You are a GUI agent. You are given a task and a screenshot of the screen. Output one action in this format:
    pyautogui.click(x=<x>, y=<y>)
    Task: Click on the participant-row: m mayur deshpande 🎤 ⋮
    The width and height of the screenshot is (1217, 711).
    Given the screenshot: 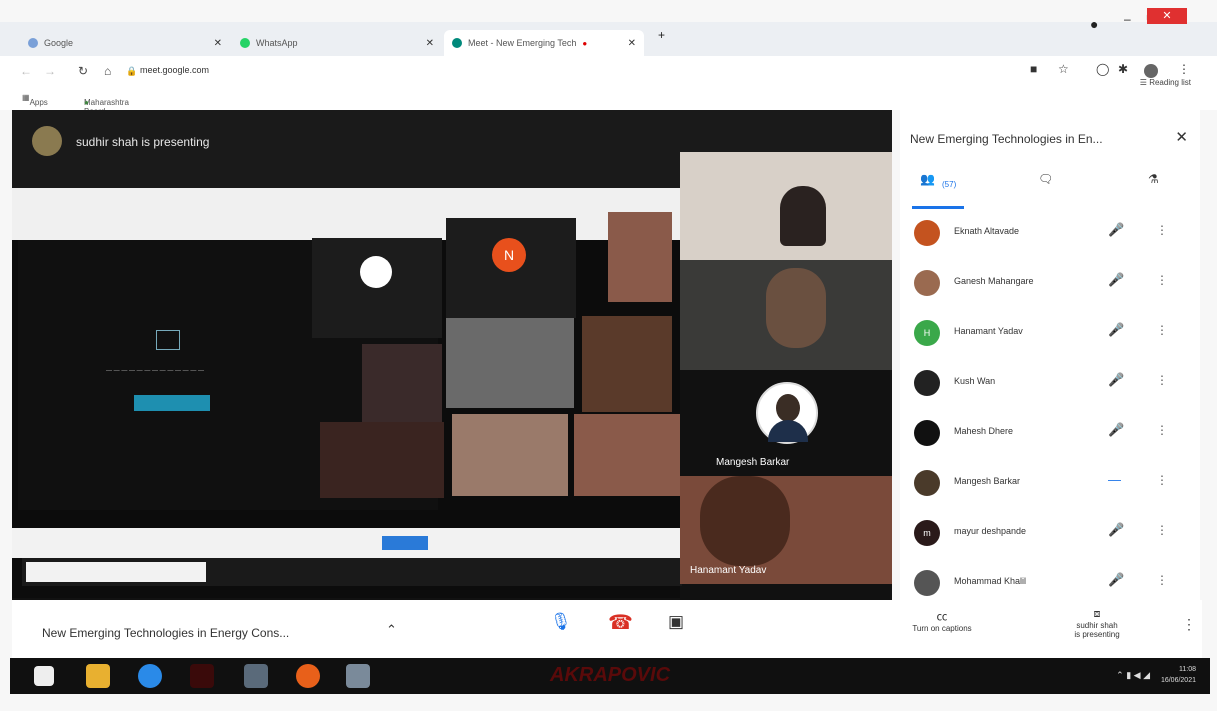 What is the action you would take?
    pyautogui.click(x=1045, y=534)
    